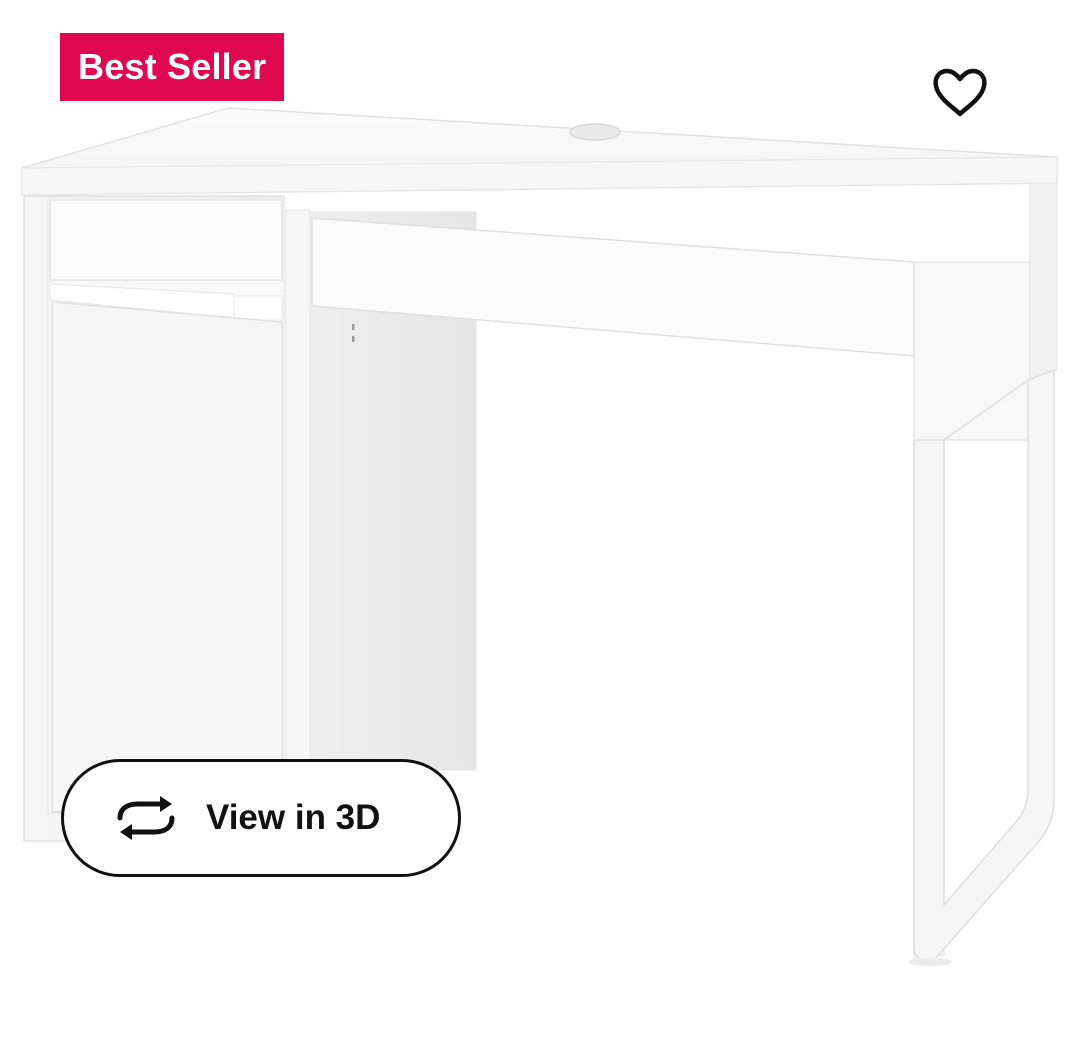 The height and width of the screenshot is (1048, 1080). I want to click on heart-outline-icon, so click(960, 92).